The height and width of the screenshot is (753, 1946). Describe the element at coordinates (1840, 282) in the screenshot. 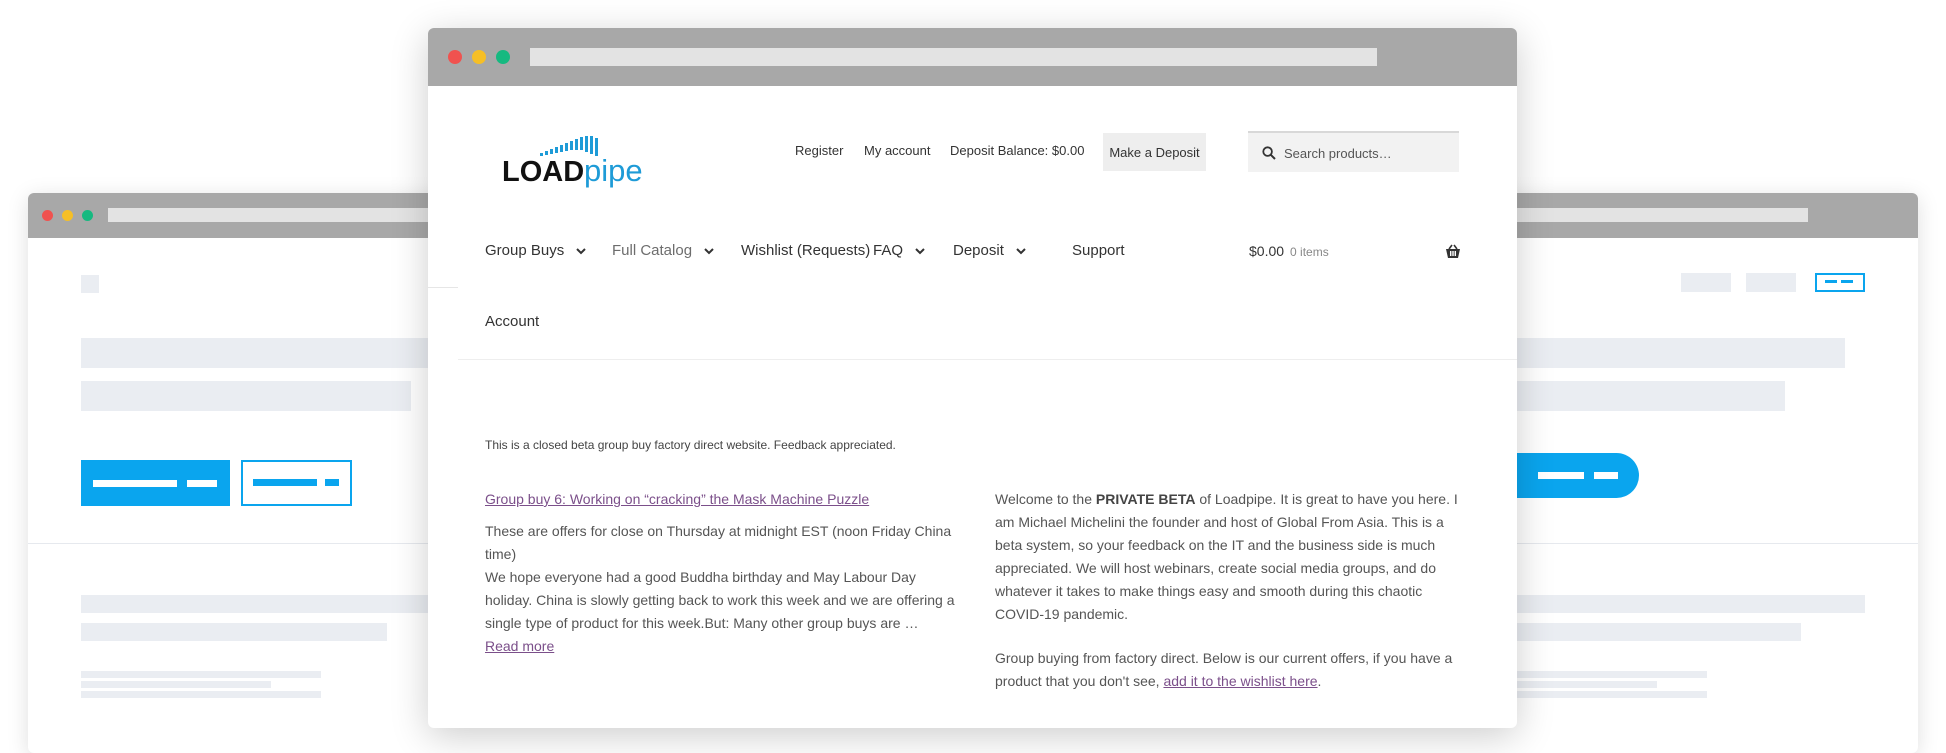

I see `skeleton-nav-button` at that location.